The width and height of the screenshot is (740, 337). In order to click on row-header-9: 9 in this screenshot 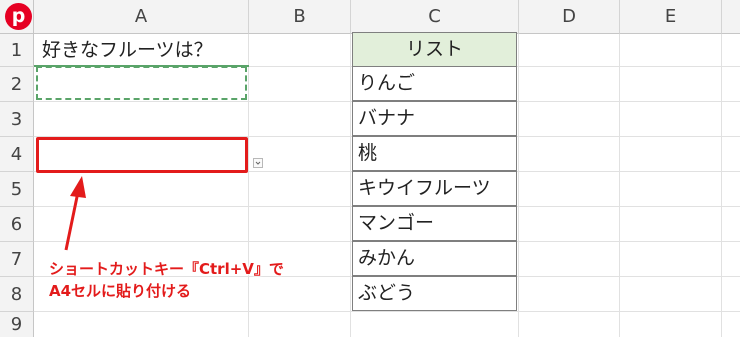, I will do `click(17, 324)`.